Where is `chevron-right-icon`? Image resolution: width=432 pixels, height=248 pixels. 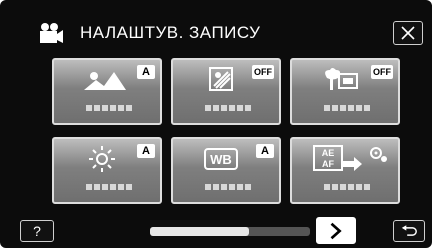 chevron-right-icon is located at coordinates (336, 230).